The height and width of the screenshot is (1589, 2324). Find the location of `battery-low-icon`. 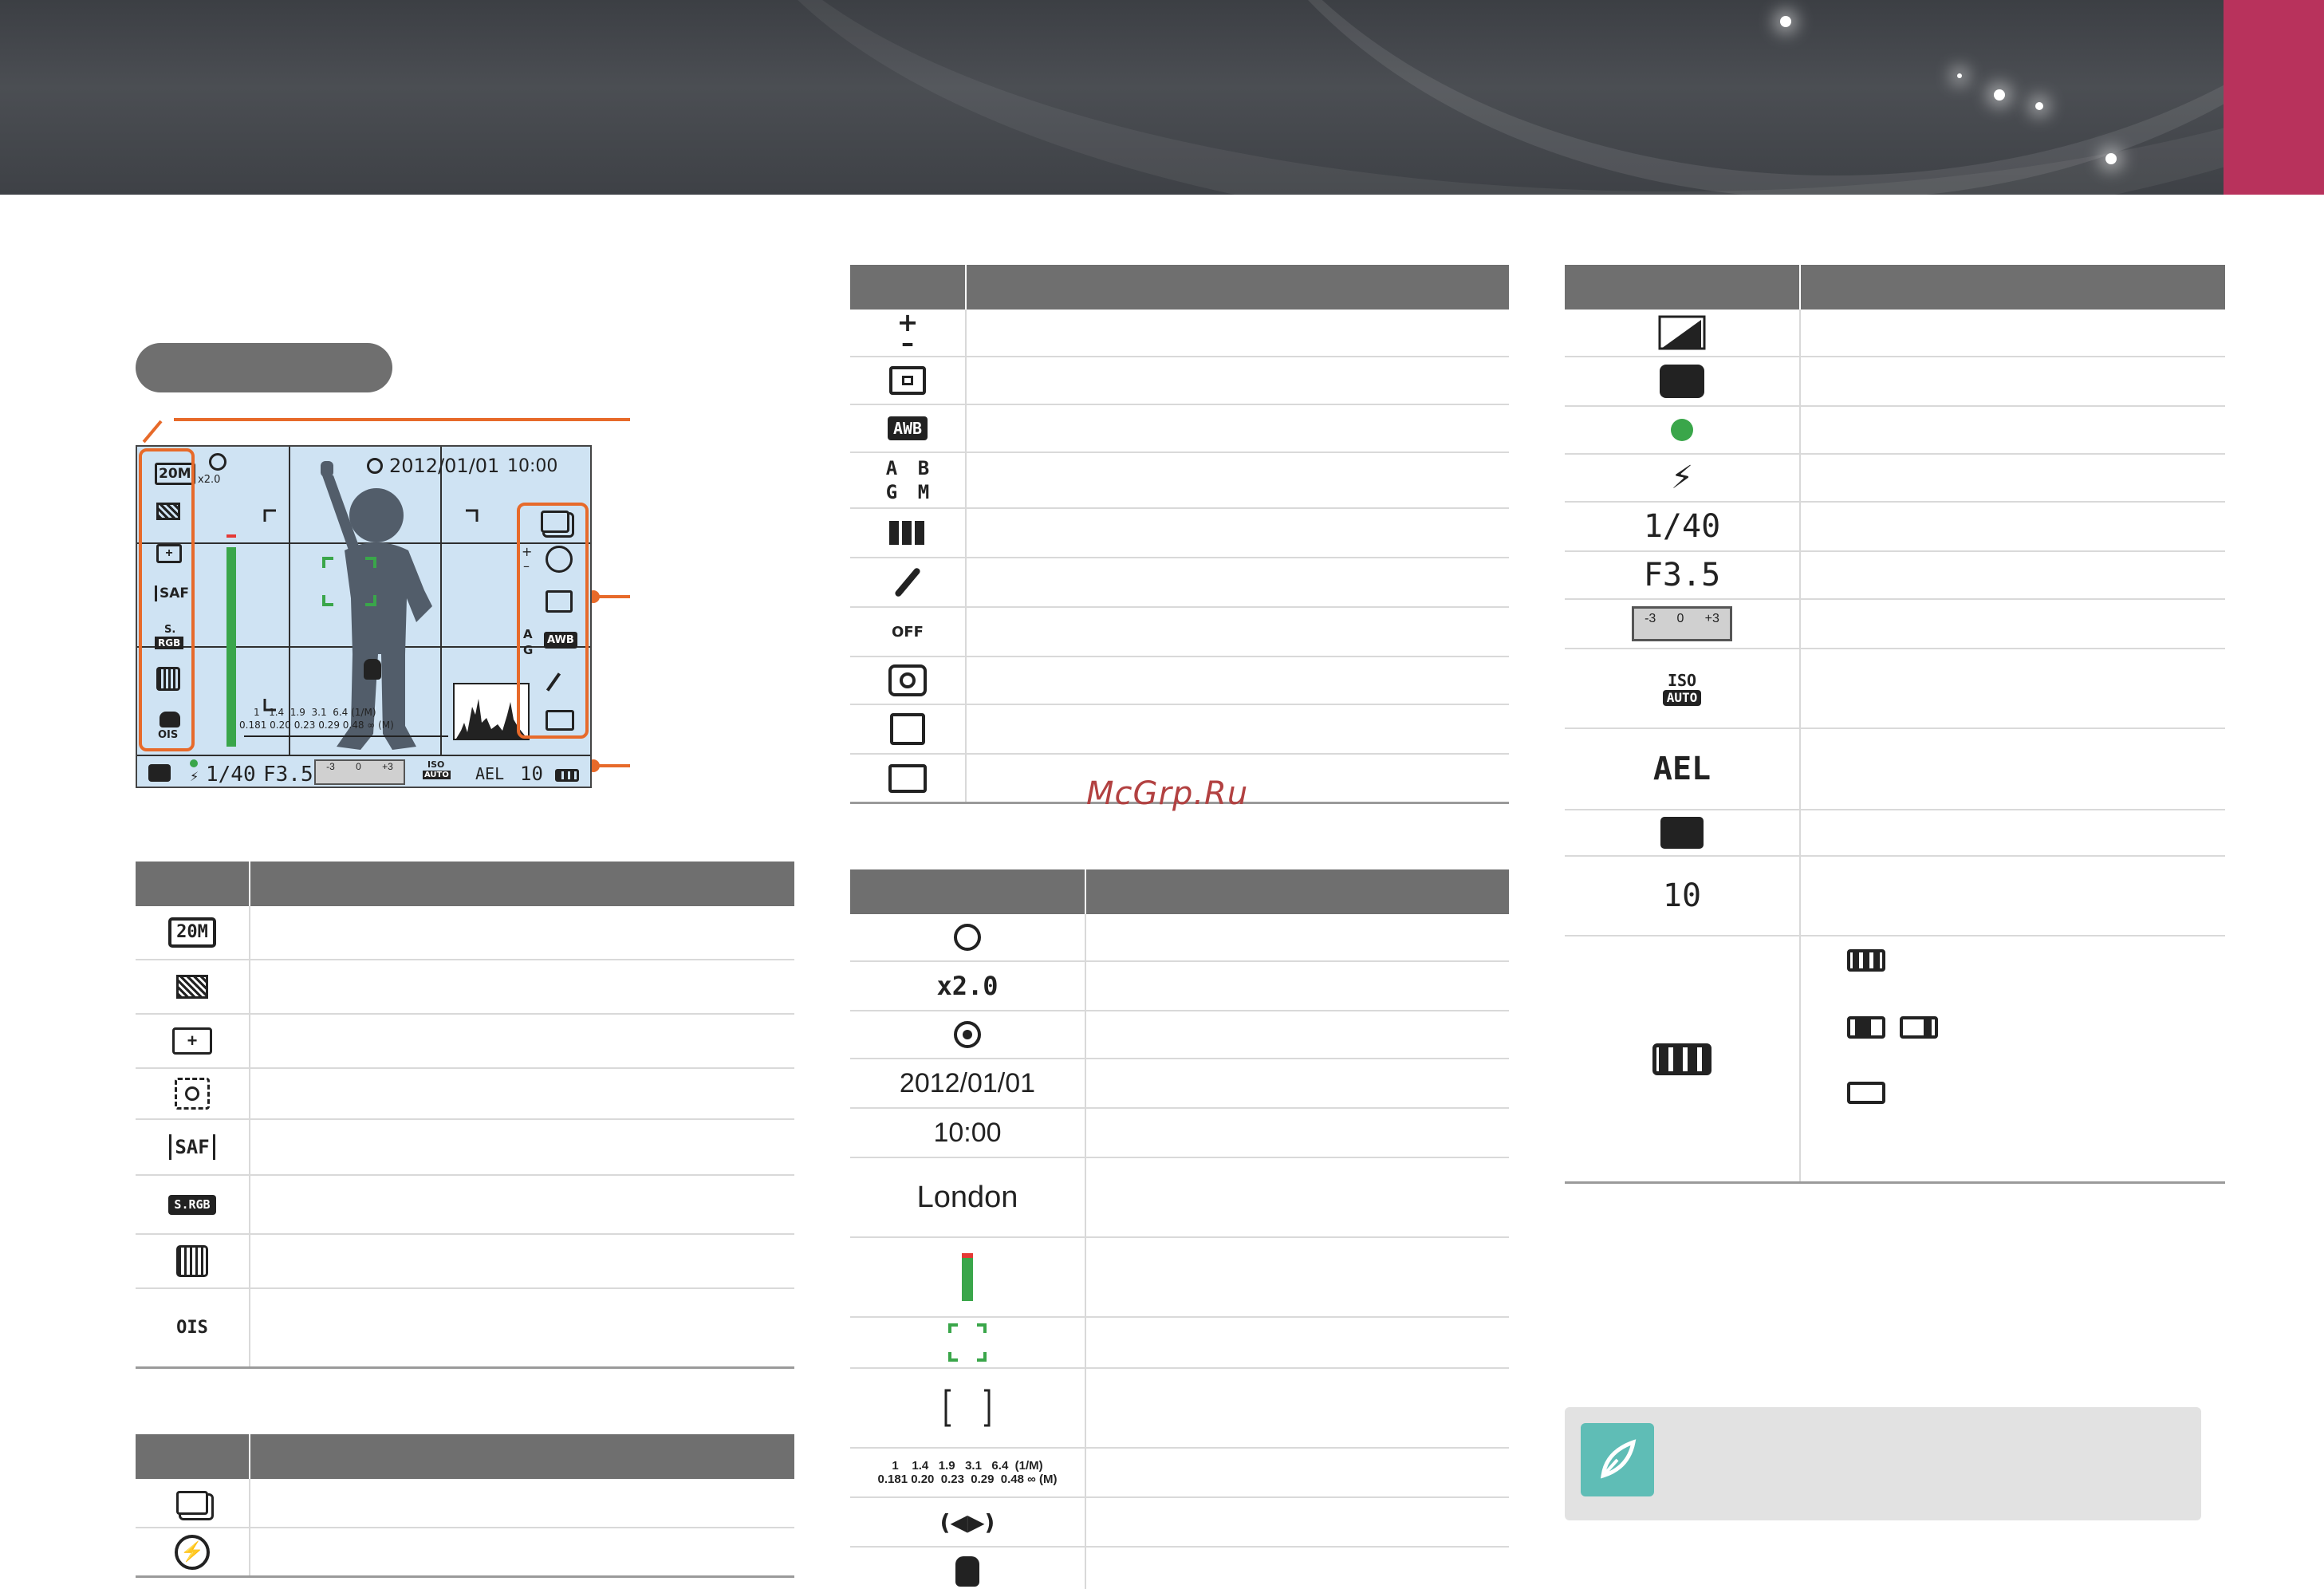

battery-low-icon is located at coordinates (1919, 1028).